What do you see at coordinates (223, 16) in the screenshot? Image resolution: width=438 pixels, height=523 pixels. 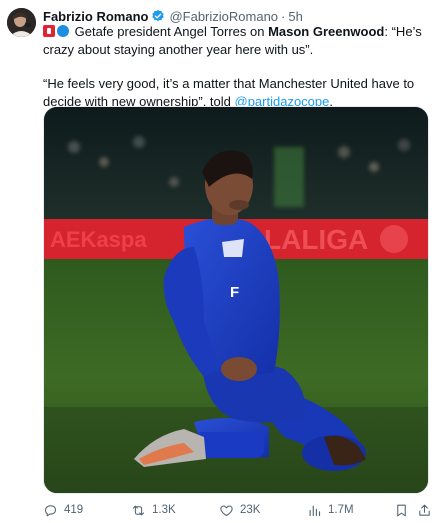 I see `author-handle: @FabrizioRomano` at bounding box center [223, 16].